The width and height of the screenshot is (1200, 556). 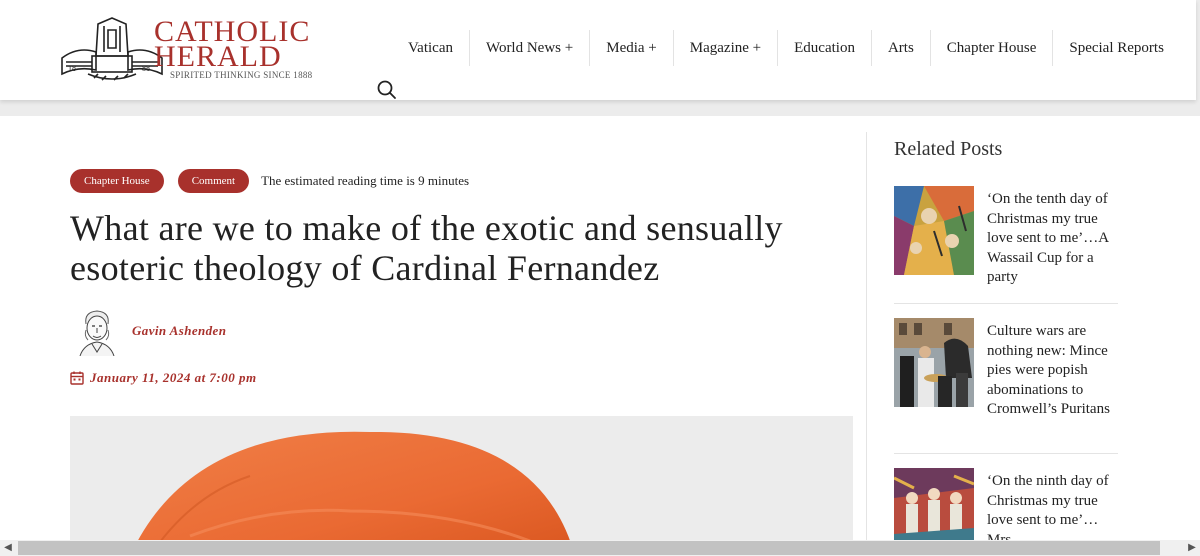 I want to click on author-avatar, so click(x=97, y=331).